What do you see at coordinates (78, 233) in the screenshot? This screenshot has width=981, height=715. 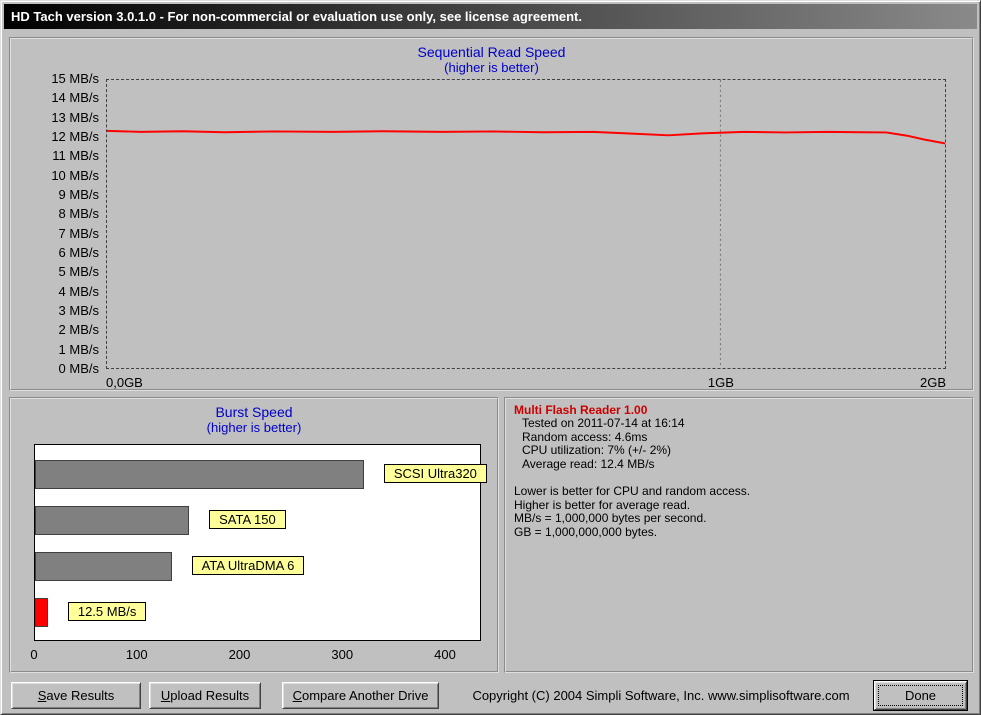 I see `seq-y-tick-label: 7 MB/s` at bounding box center [78, 233].